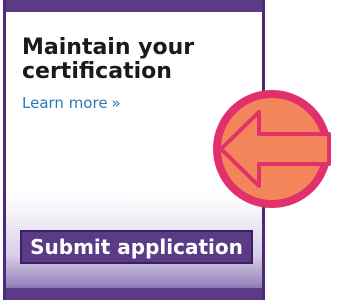 This screenshot has width=340, height=300. What do you see at coordinates (65, 103) in the screenshot?
I see `learn-more-label: Learn more` at bounding box center [65, 103].